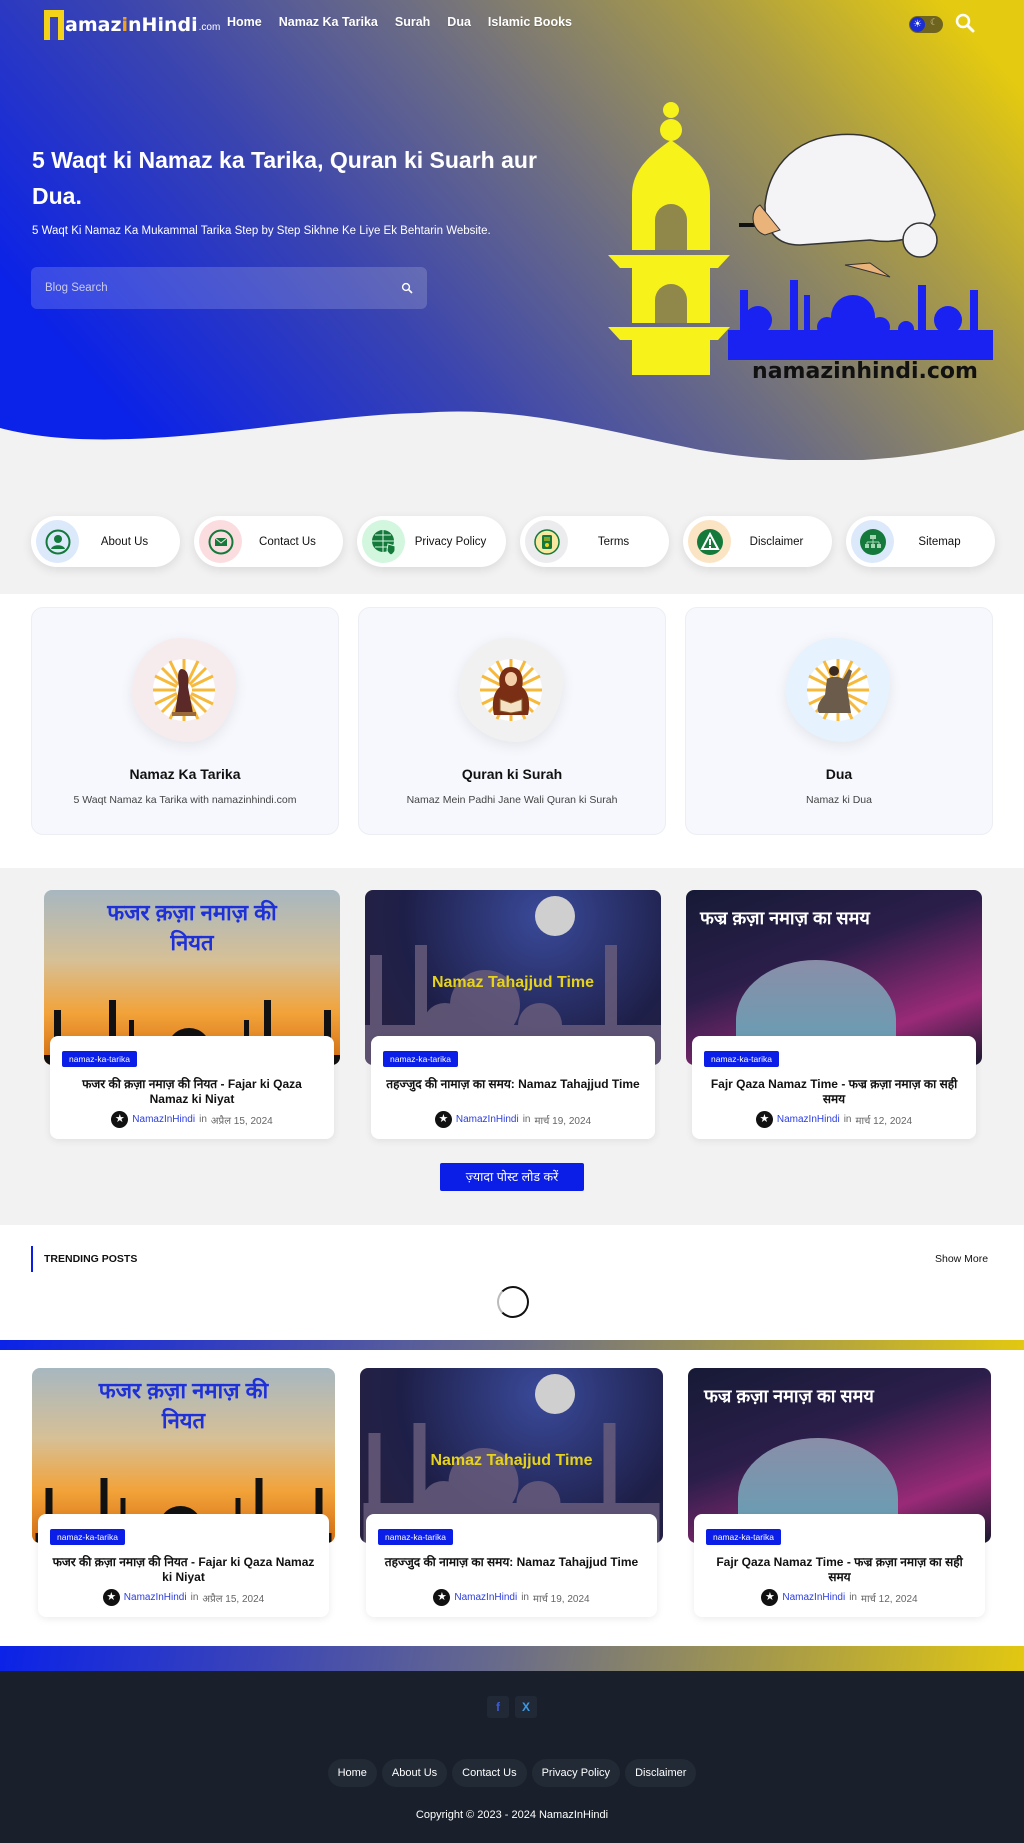  Describe the element at coordinates (917, 24) in the screenshot. I see `sun-icon: ☀` at that location.